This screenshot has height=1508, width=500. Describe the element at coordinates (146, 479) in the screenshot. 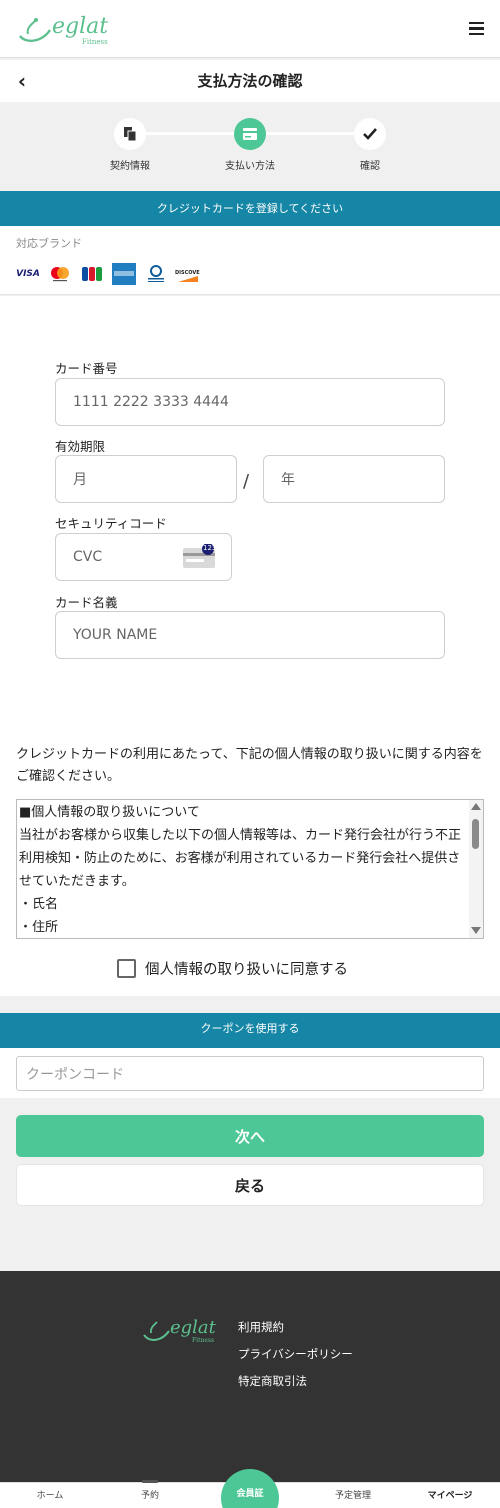

I see `expiry-month-input: 月` at that location.